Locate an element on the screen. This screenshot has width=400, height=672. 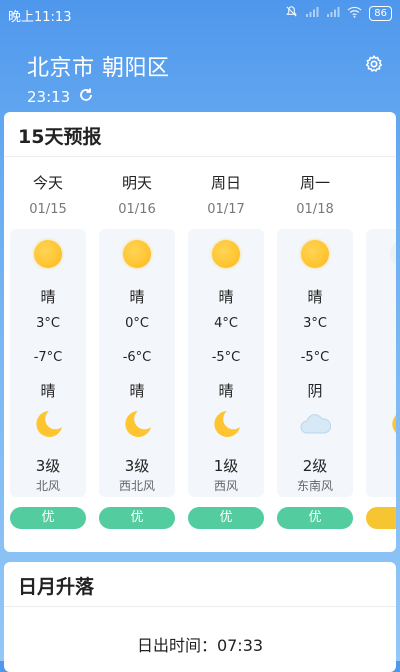
forecast-title: 15天预报 is located at coordinates (60, 137).